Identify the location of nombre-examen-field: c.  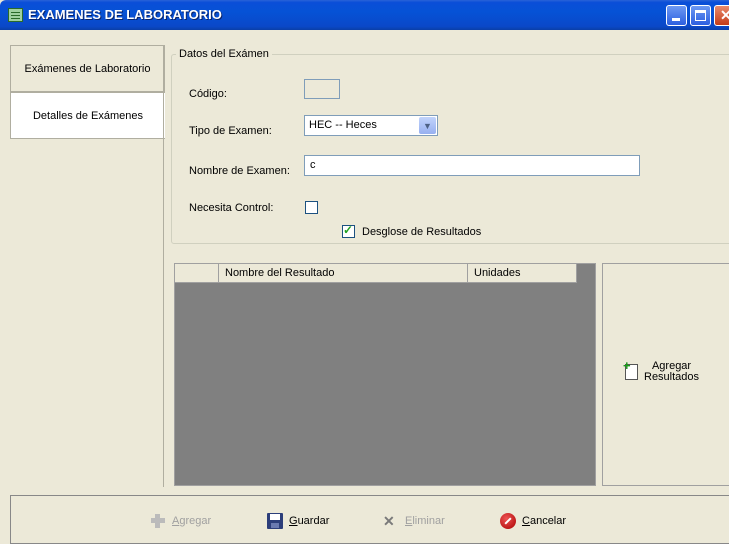
(472, 165).